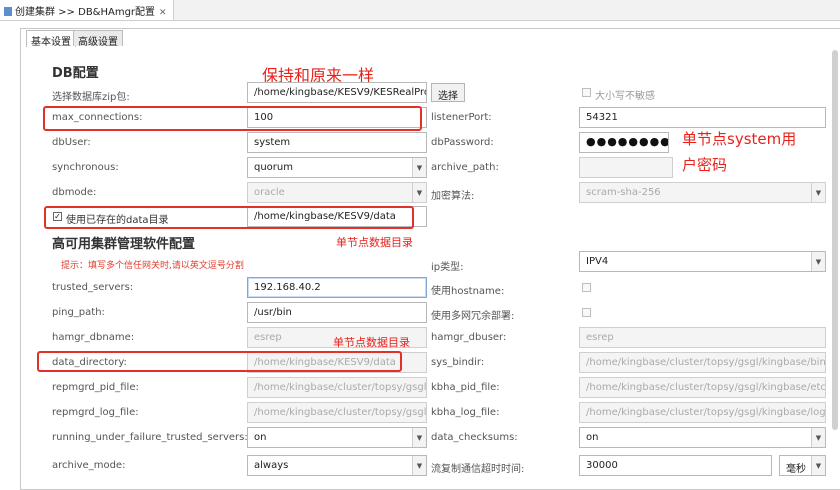  I want to click on select-button: 选择, so click(448, 92).